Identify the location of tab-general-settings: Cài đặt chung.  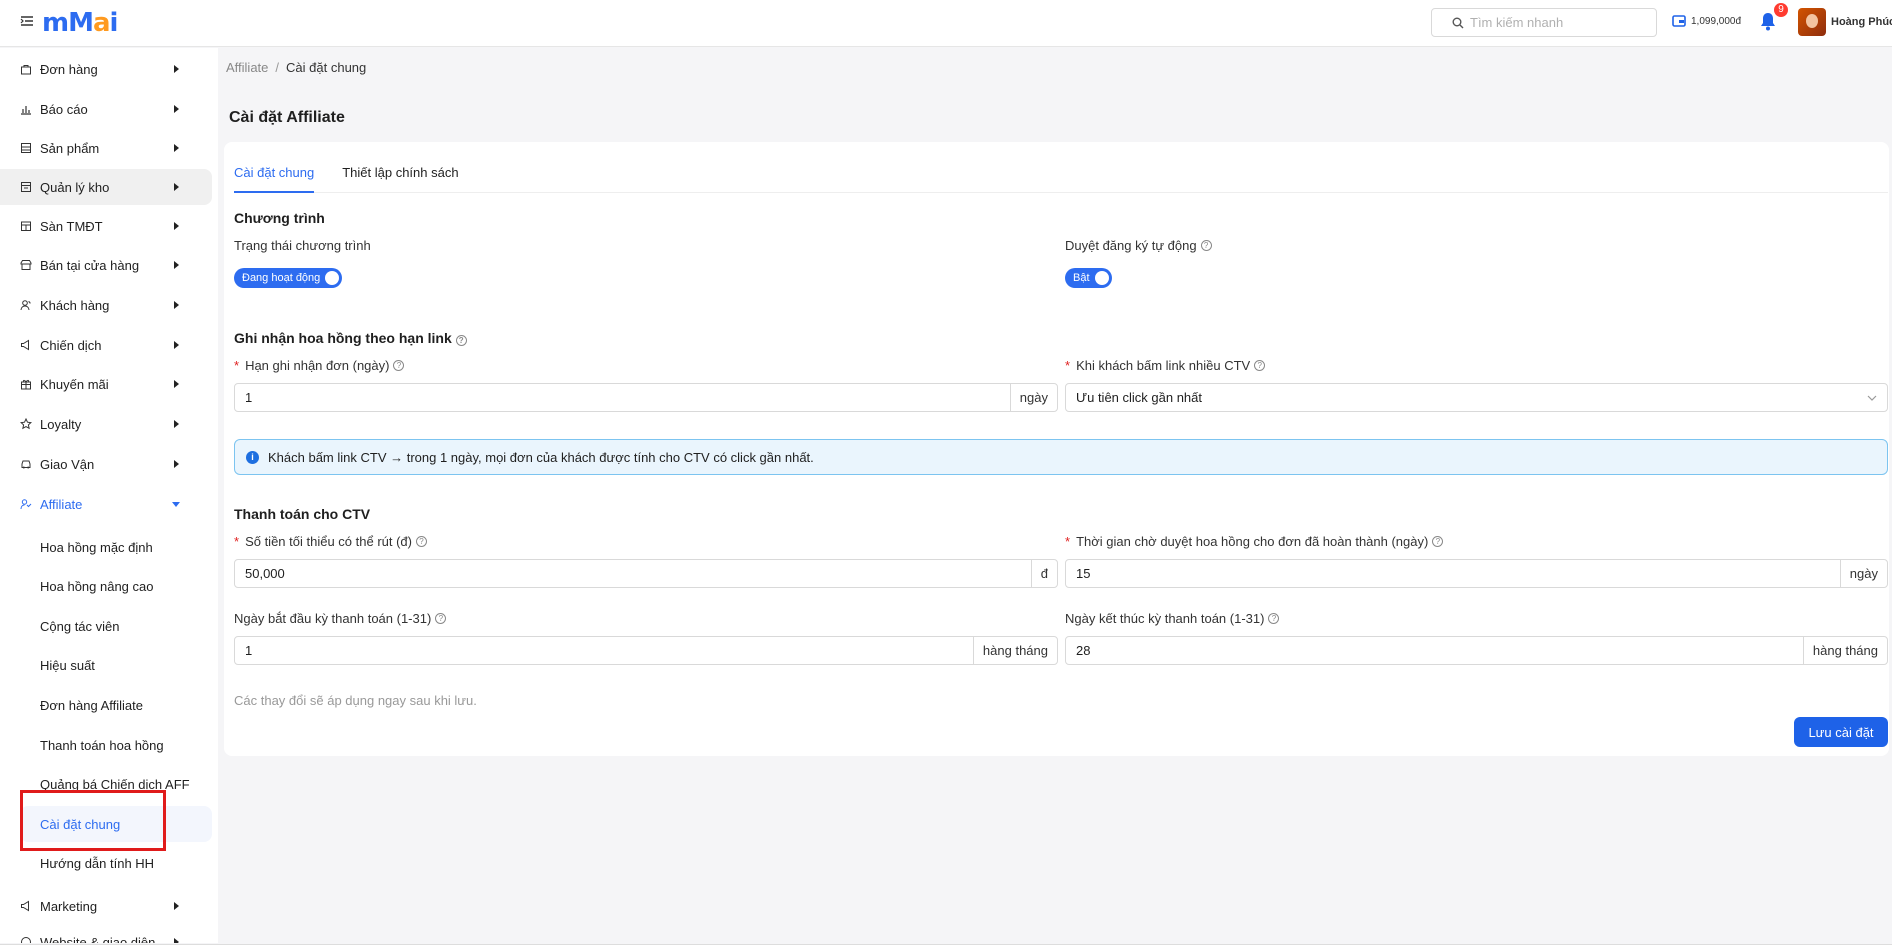
(274, 175).